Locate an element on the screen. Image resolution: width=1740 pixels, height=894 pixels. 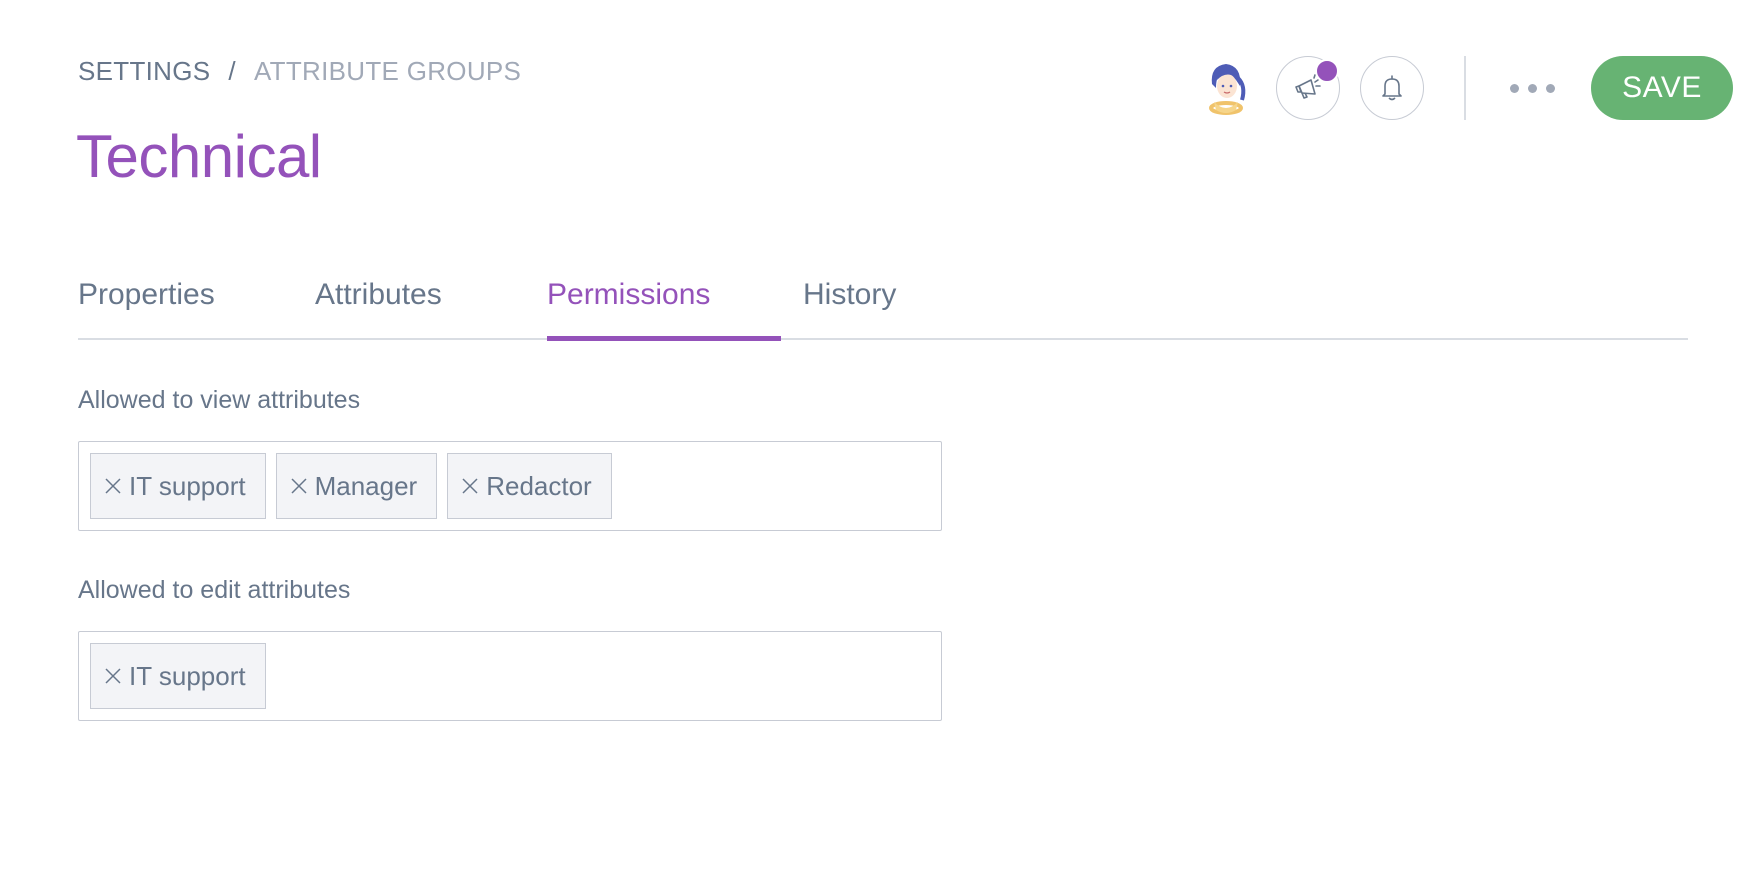
announcements-button is located at coordinates (1308, 88).